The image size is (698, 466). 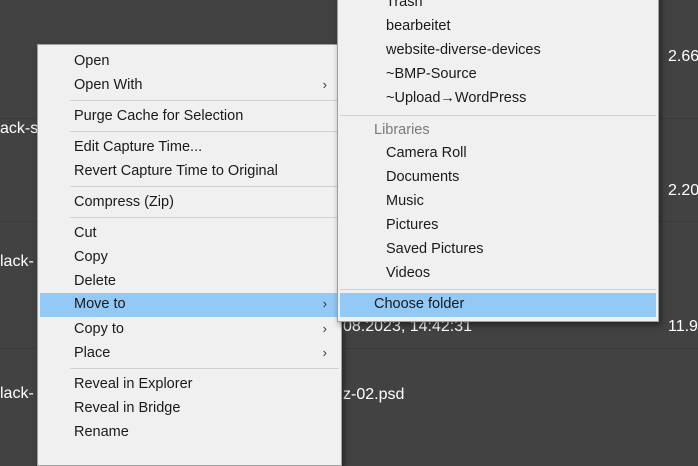 What do you see at coordinates (133, 384) in the screenshot?
I see `menu-item-label: Reveal in Explorer` at bounding box center [133, 384].